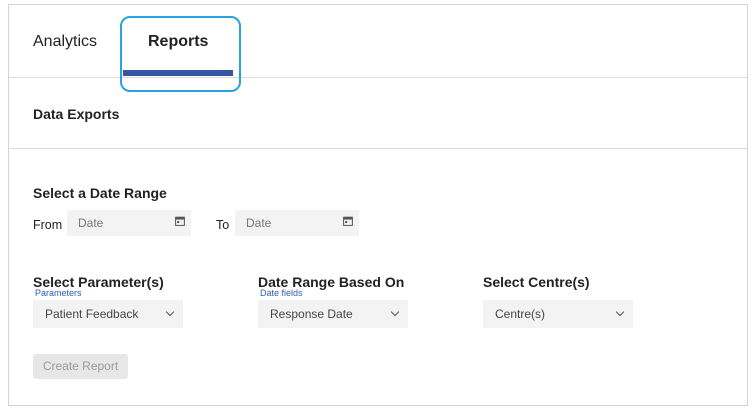 The width and height of the screenshot is (754, 412). I want to click on tab-focus-ring, so click(180, 54).